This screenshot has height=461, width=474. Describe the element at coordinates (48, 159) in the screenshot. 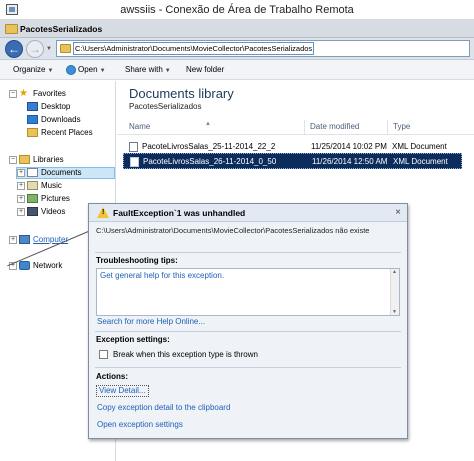

I see `libraries-label: Libraries` at that location.